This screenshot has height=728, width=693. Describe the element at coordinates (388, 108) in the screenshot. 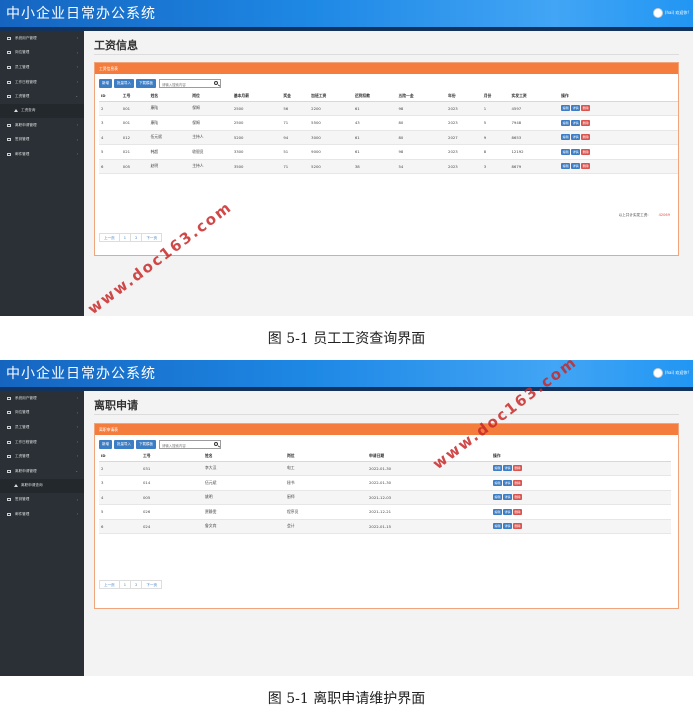

I see `table-row: 2 001 康陆 保姆 2500 56 2200 61 98 2023 1 4597 编辑 详情 删除` at that location.